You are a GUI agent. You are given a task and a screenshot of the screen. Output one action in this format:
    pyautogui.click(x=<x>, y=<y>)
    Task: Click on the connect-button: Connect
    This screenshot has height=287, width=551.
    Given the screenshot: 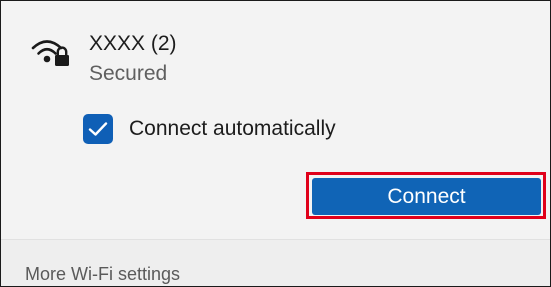 What is the action you would take?
    pyautogui.click(x=426, y=196)
    